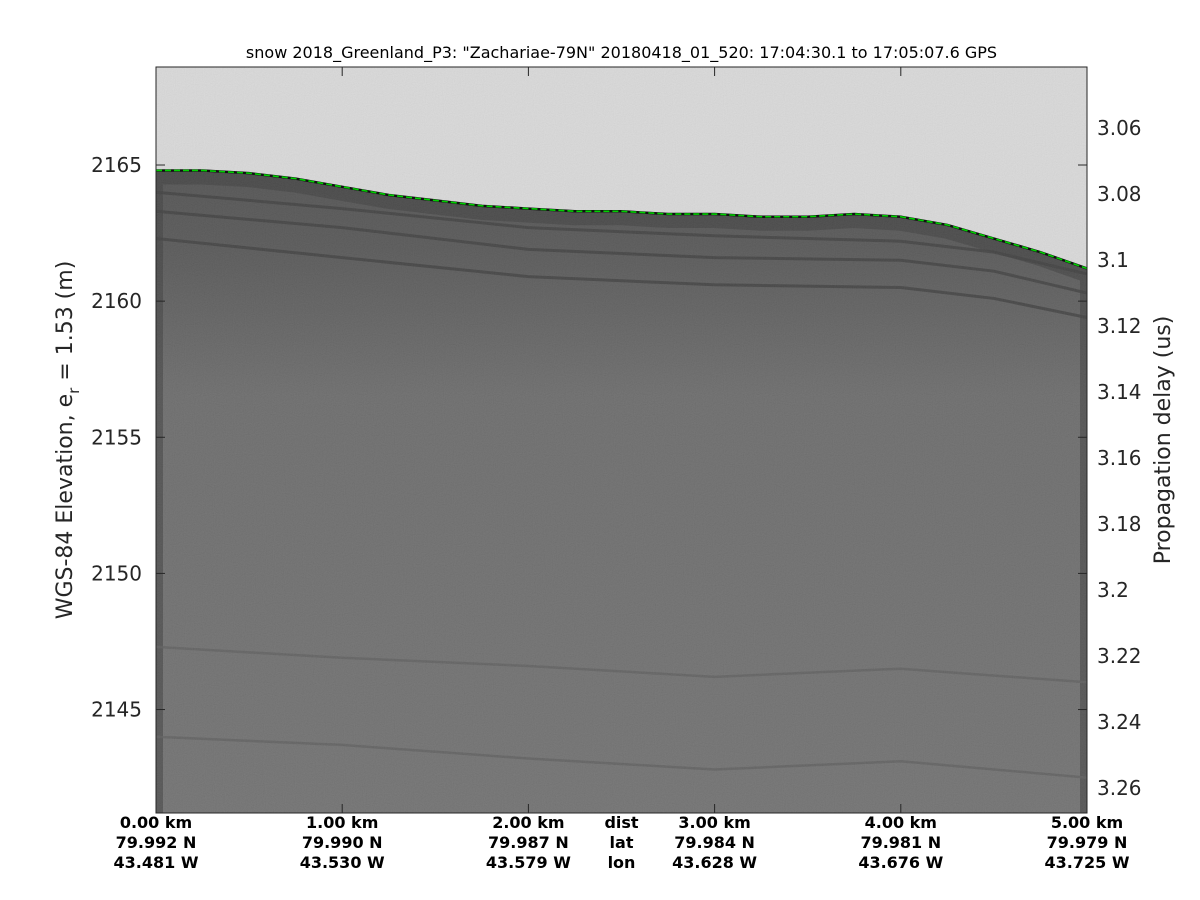  Describe the element at coordinates (714, 822) in the screenshot. I see `bottom-tick-dist-label: 3.00 km` at that location.